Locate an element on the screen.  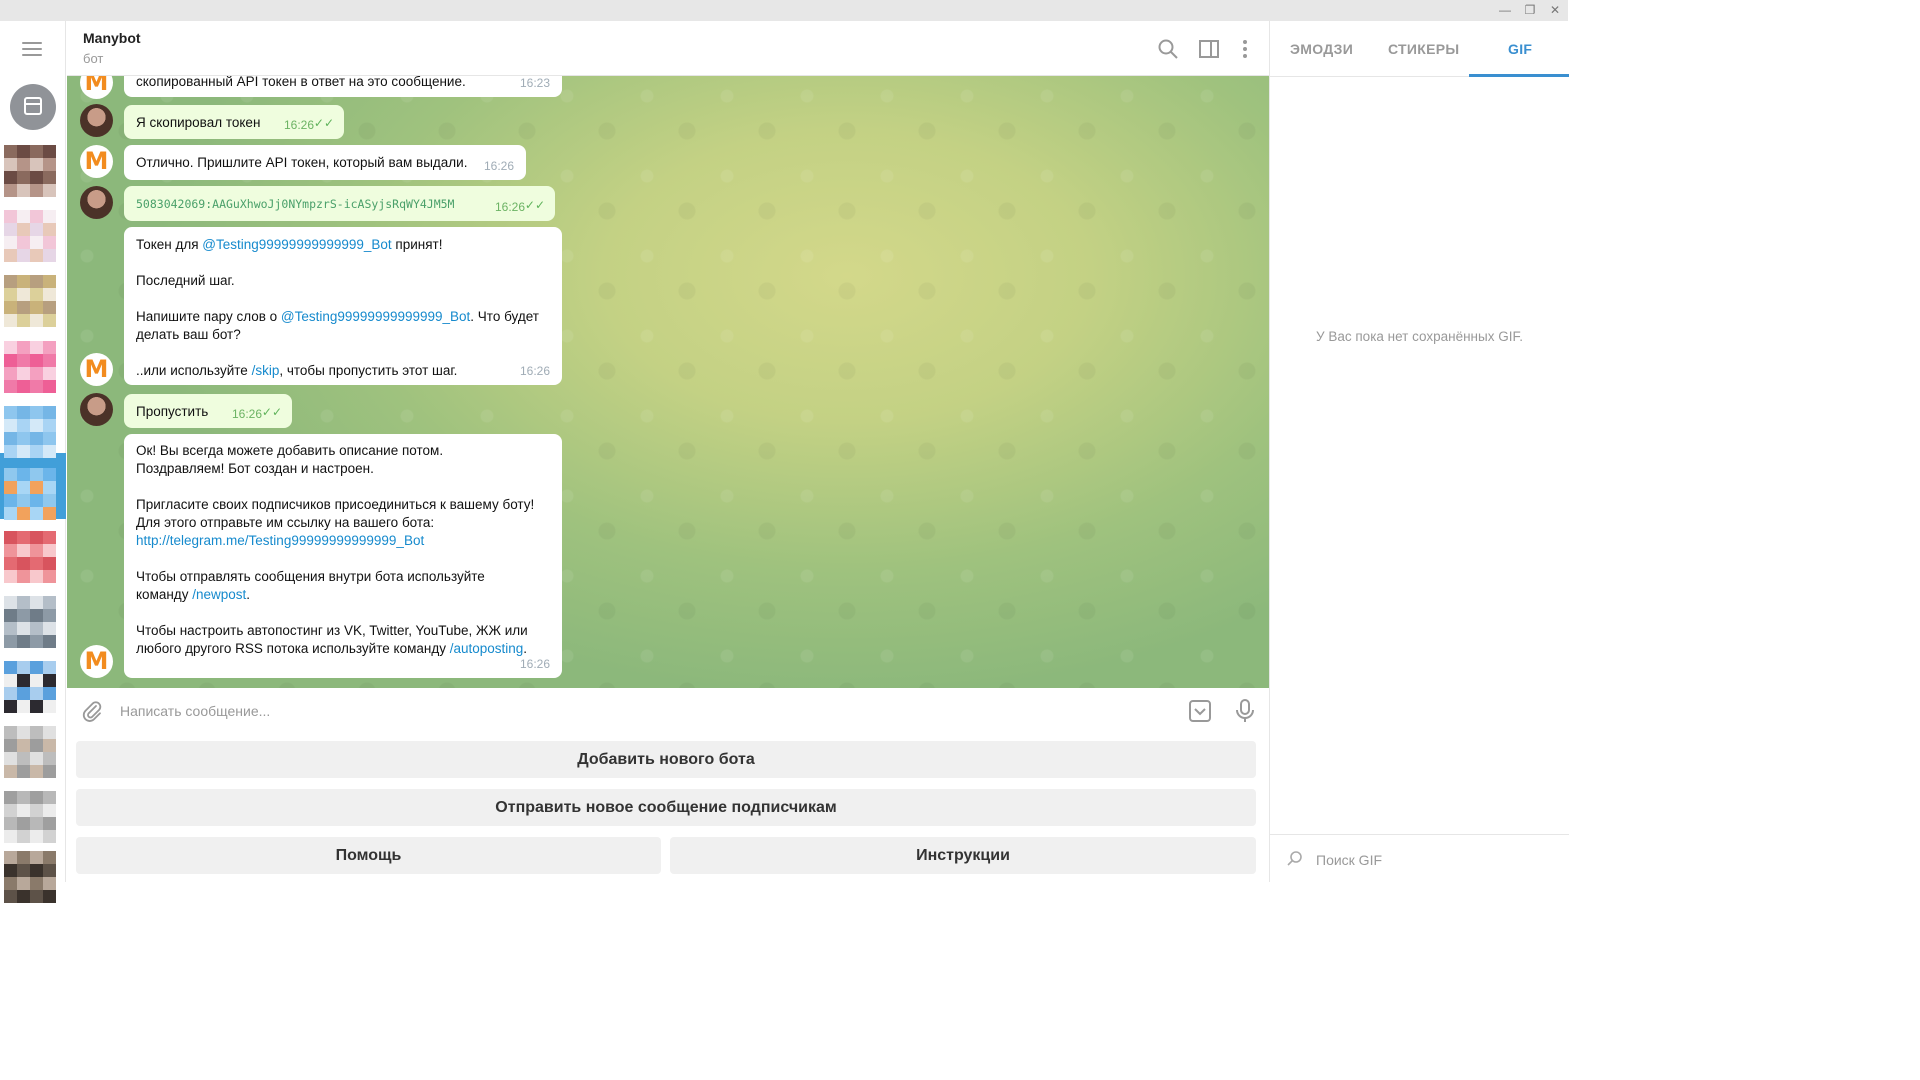
search-icon is located at coordinates (1168, 49).